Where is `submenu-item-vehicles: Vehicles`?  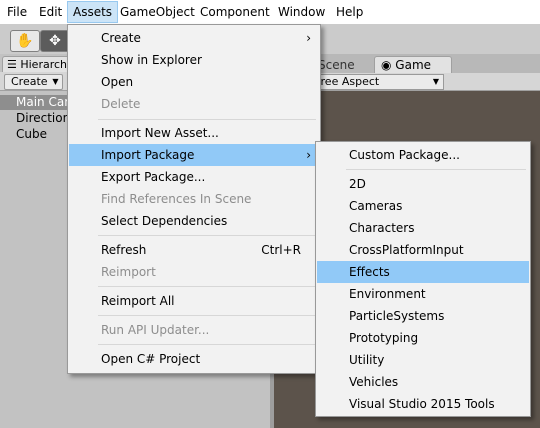
submenu-item-vehicles: Vehicles is located at coordinates (423, 382).